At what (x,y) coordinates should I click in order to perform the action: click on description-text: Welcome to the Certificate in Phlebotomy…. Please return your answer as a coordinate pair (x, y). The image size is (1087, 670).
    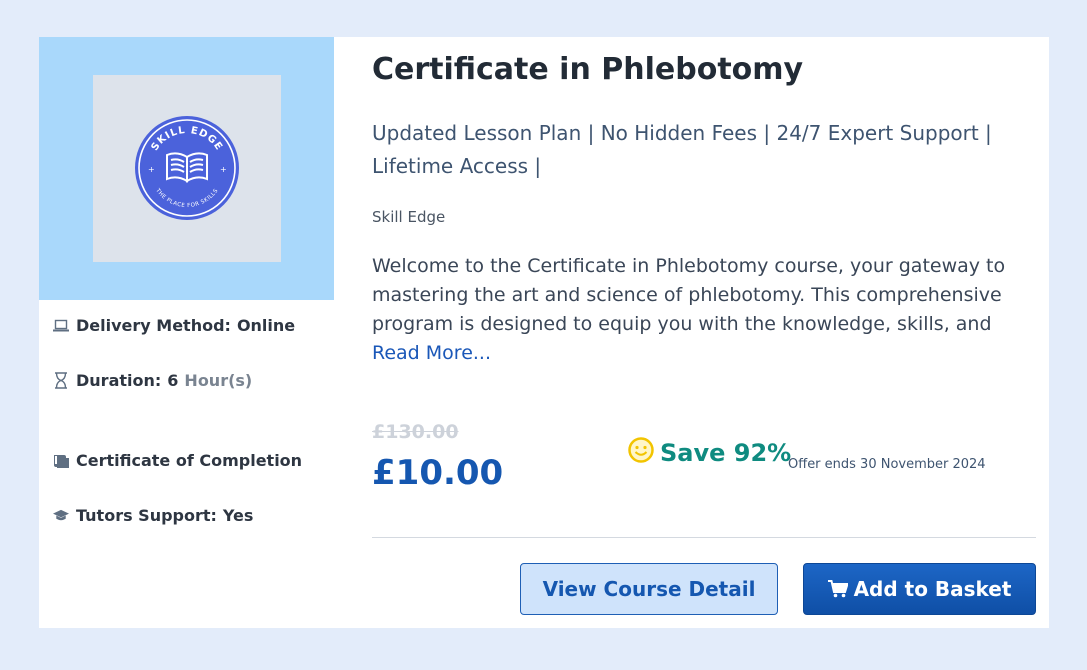
    Looking at the image, I should click on (689, 295).